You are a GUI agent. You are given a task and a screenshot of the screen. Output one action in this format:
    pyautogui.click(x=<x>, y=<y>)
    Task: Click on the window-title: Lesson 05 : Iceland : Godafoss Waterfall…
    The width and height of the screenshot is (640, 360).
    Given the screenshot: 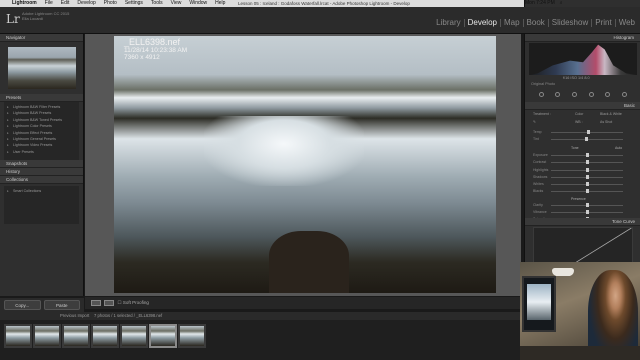 What is the action you would take?
    pyautogui.click(x=324, y=3)
    